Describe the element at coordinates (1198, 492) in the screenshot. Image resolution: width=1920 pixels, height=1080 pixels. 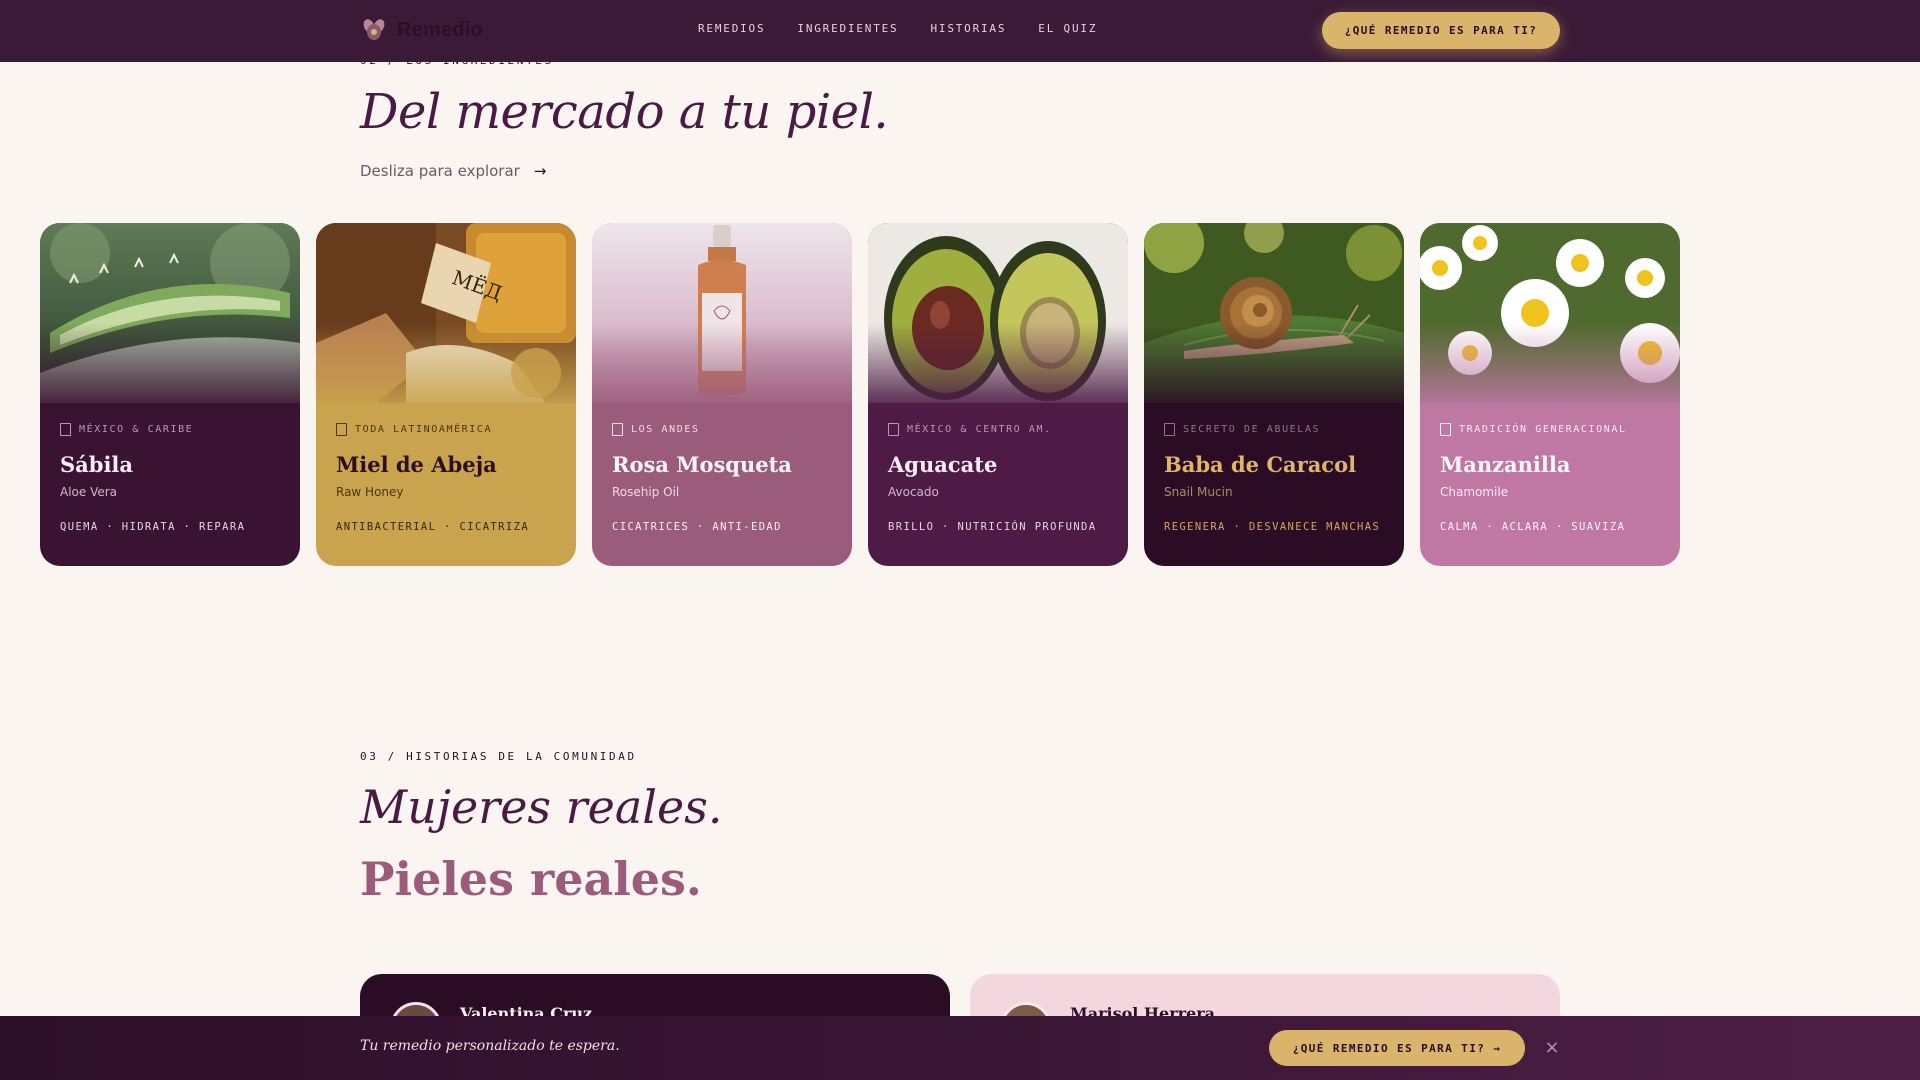
I see `card-subtitle: Snail Mucin` at that location.